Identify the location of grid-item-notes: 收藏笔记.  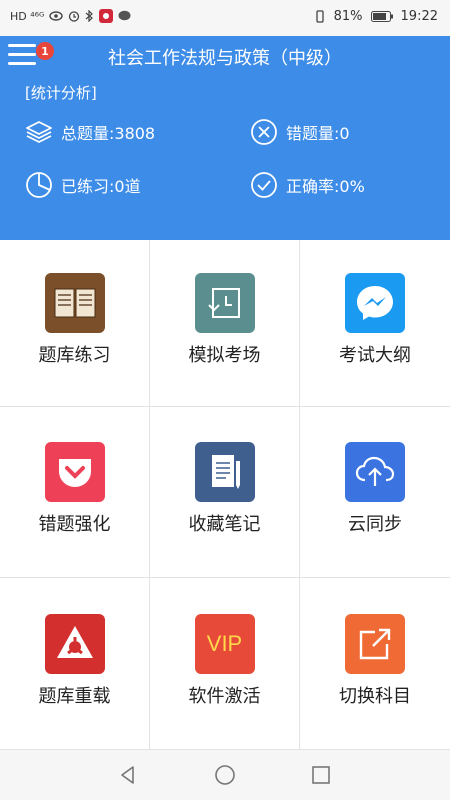
(225, 492).